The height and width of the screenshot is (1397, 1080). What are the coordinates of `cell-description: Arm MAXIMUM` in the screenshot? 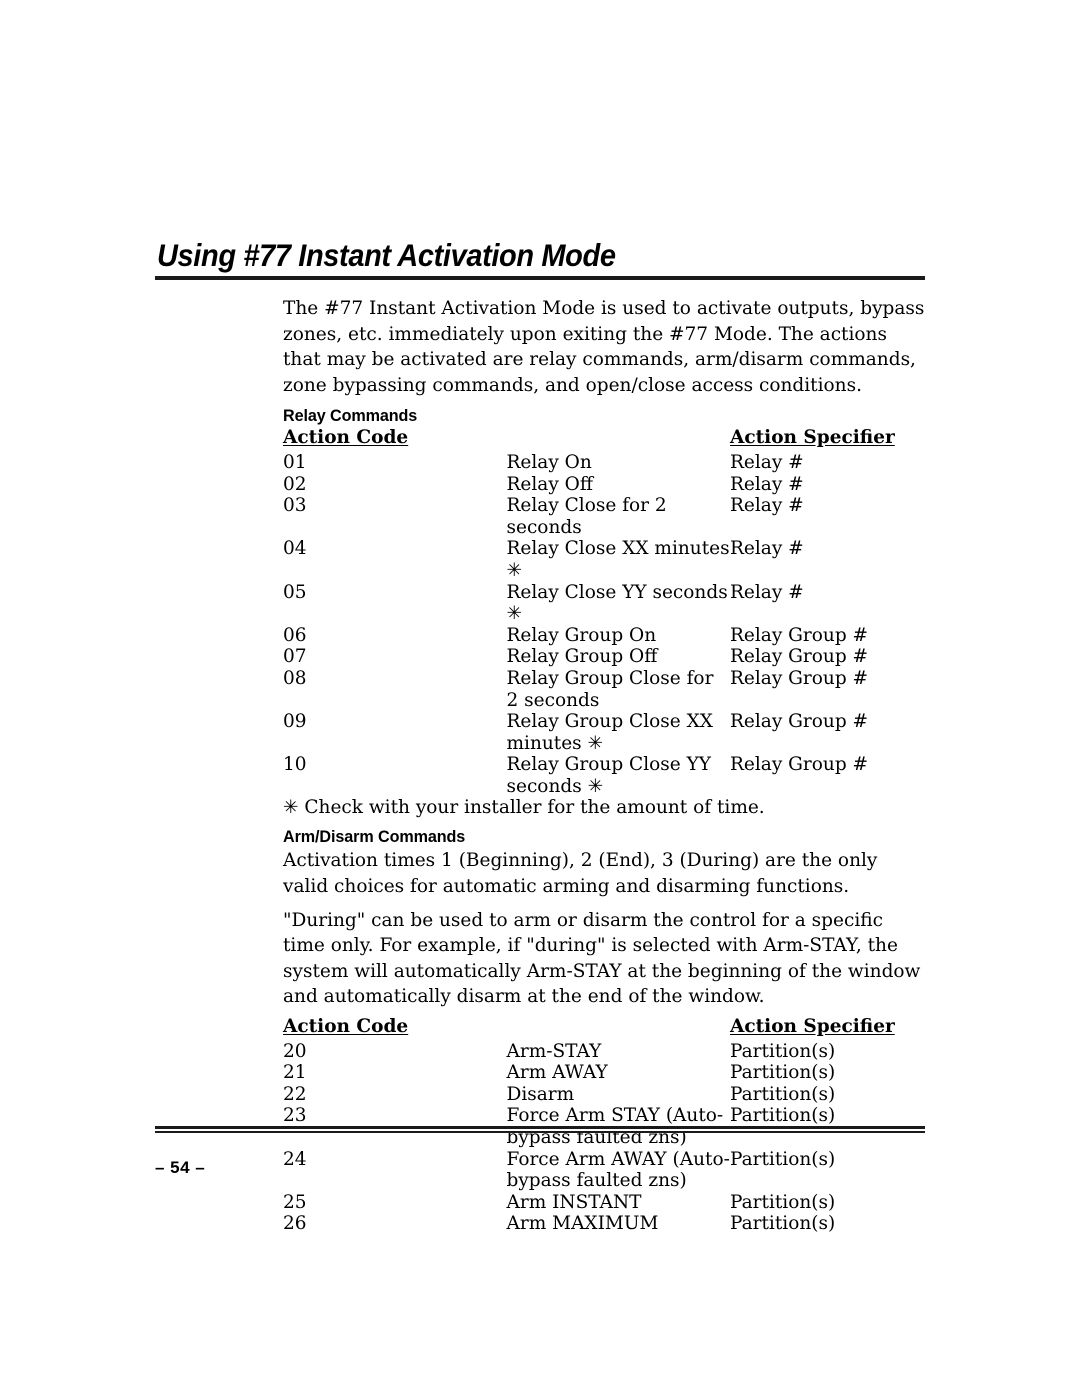 It's located at (582, 1224).